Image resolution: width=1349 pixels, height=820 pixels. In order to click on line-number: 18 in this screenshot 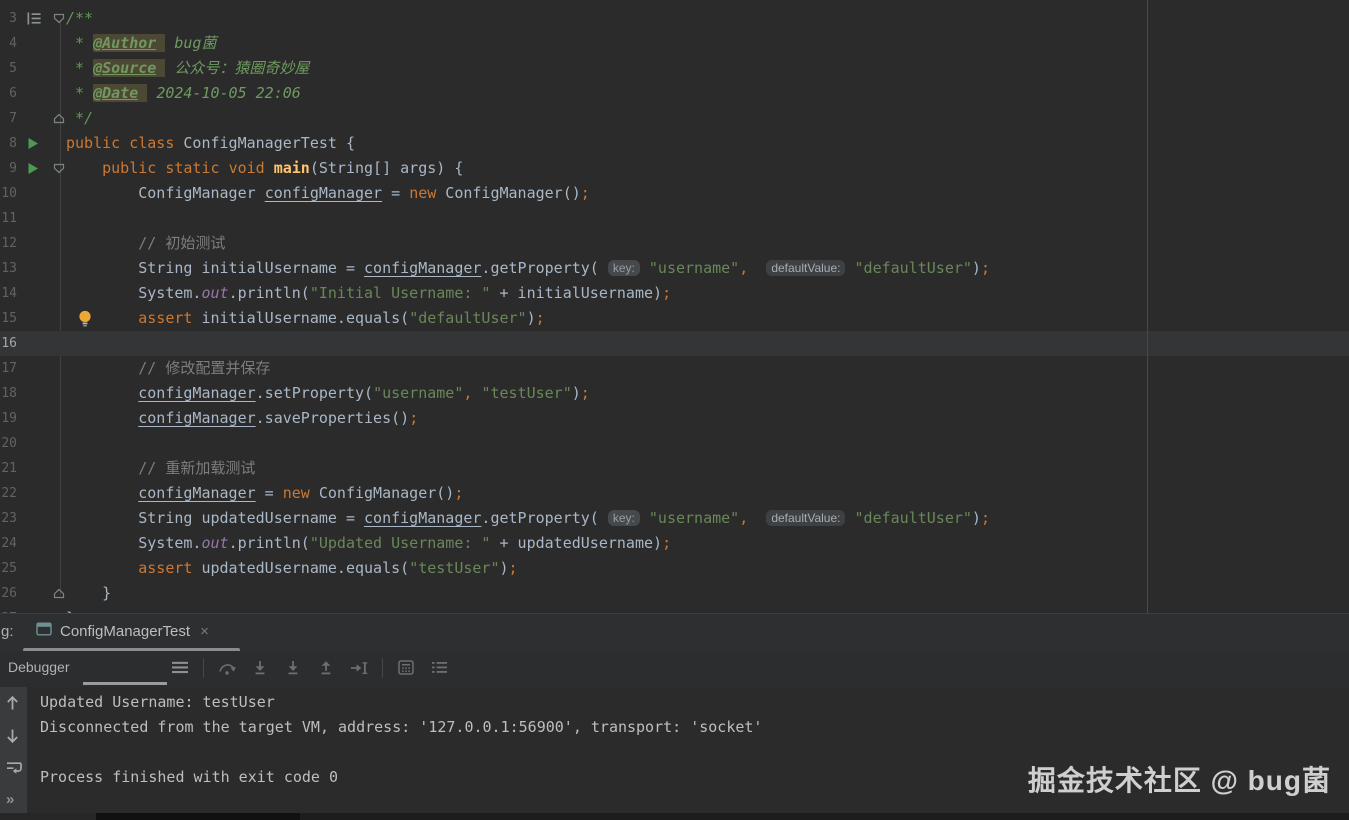, I will do `click(9, 393)`.